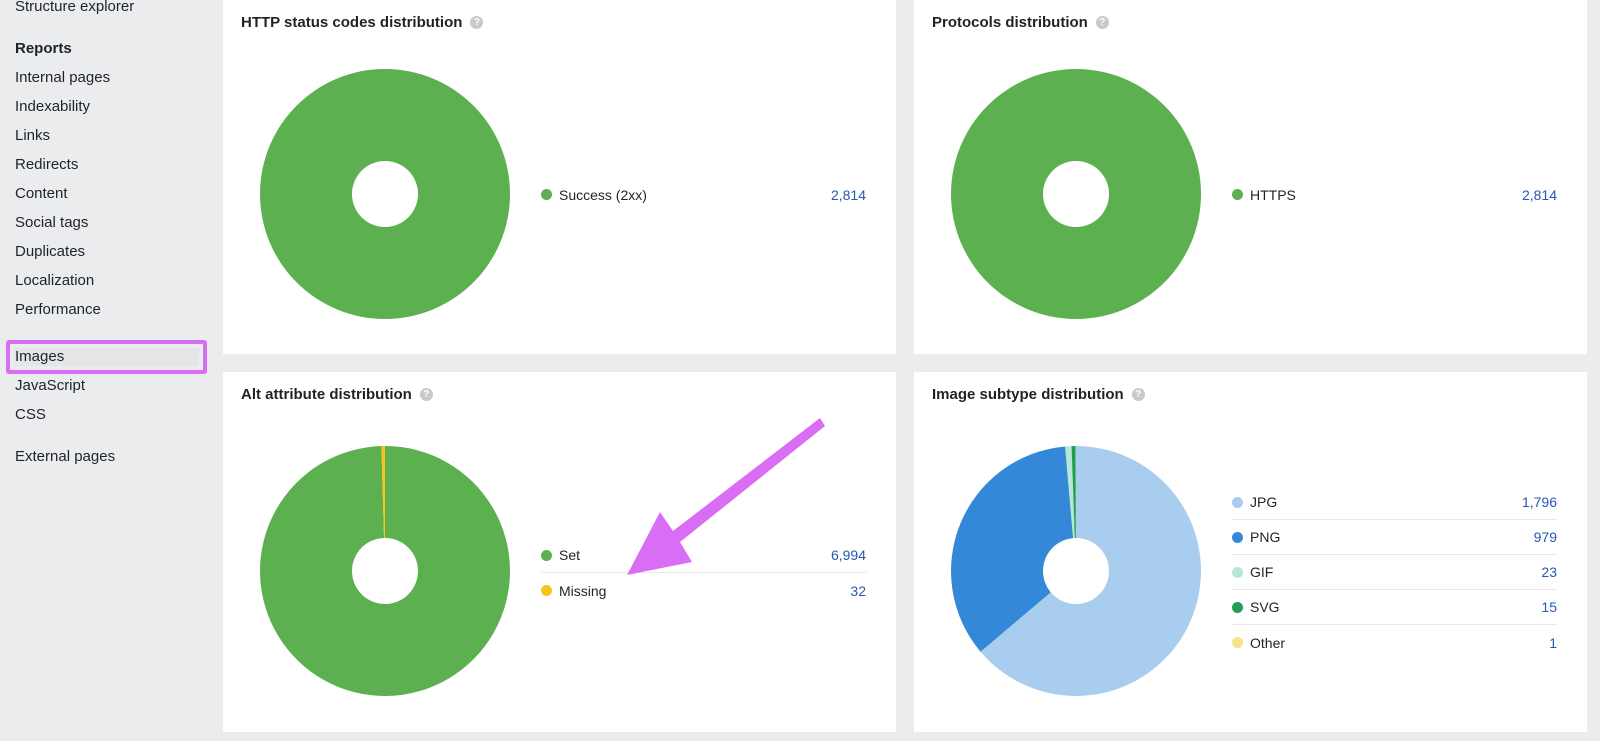 Image resolution: width=1600 pixels, height=741 pixels. Describe the element at coordinates (52, 107) in the screenshot. I see `sidebar-item-indexability: Indexability` at that location.